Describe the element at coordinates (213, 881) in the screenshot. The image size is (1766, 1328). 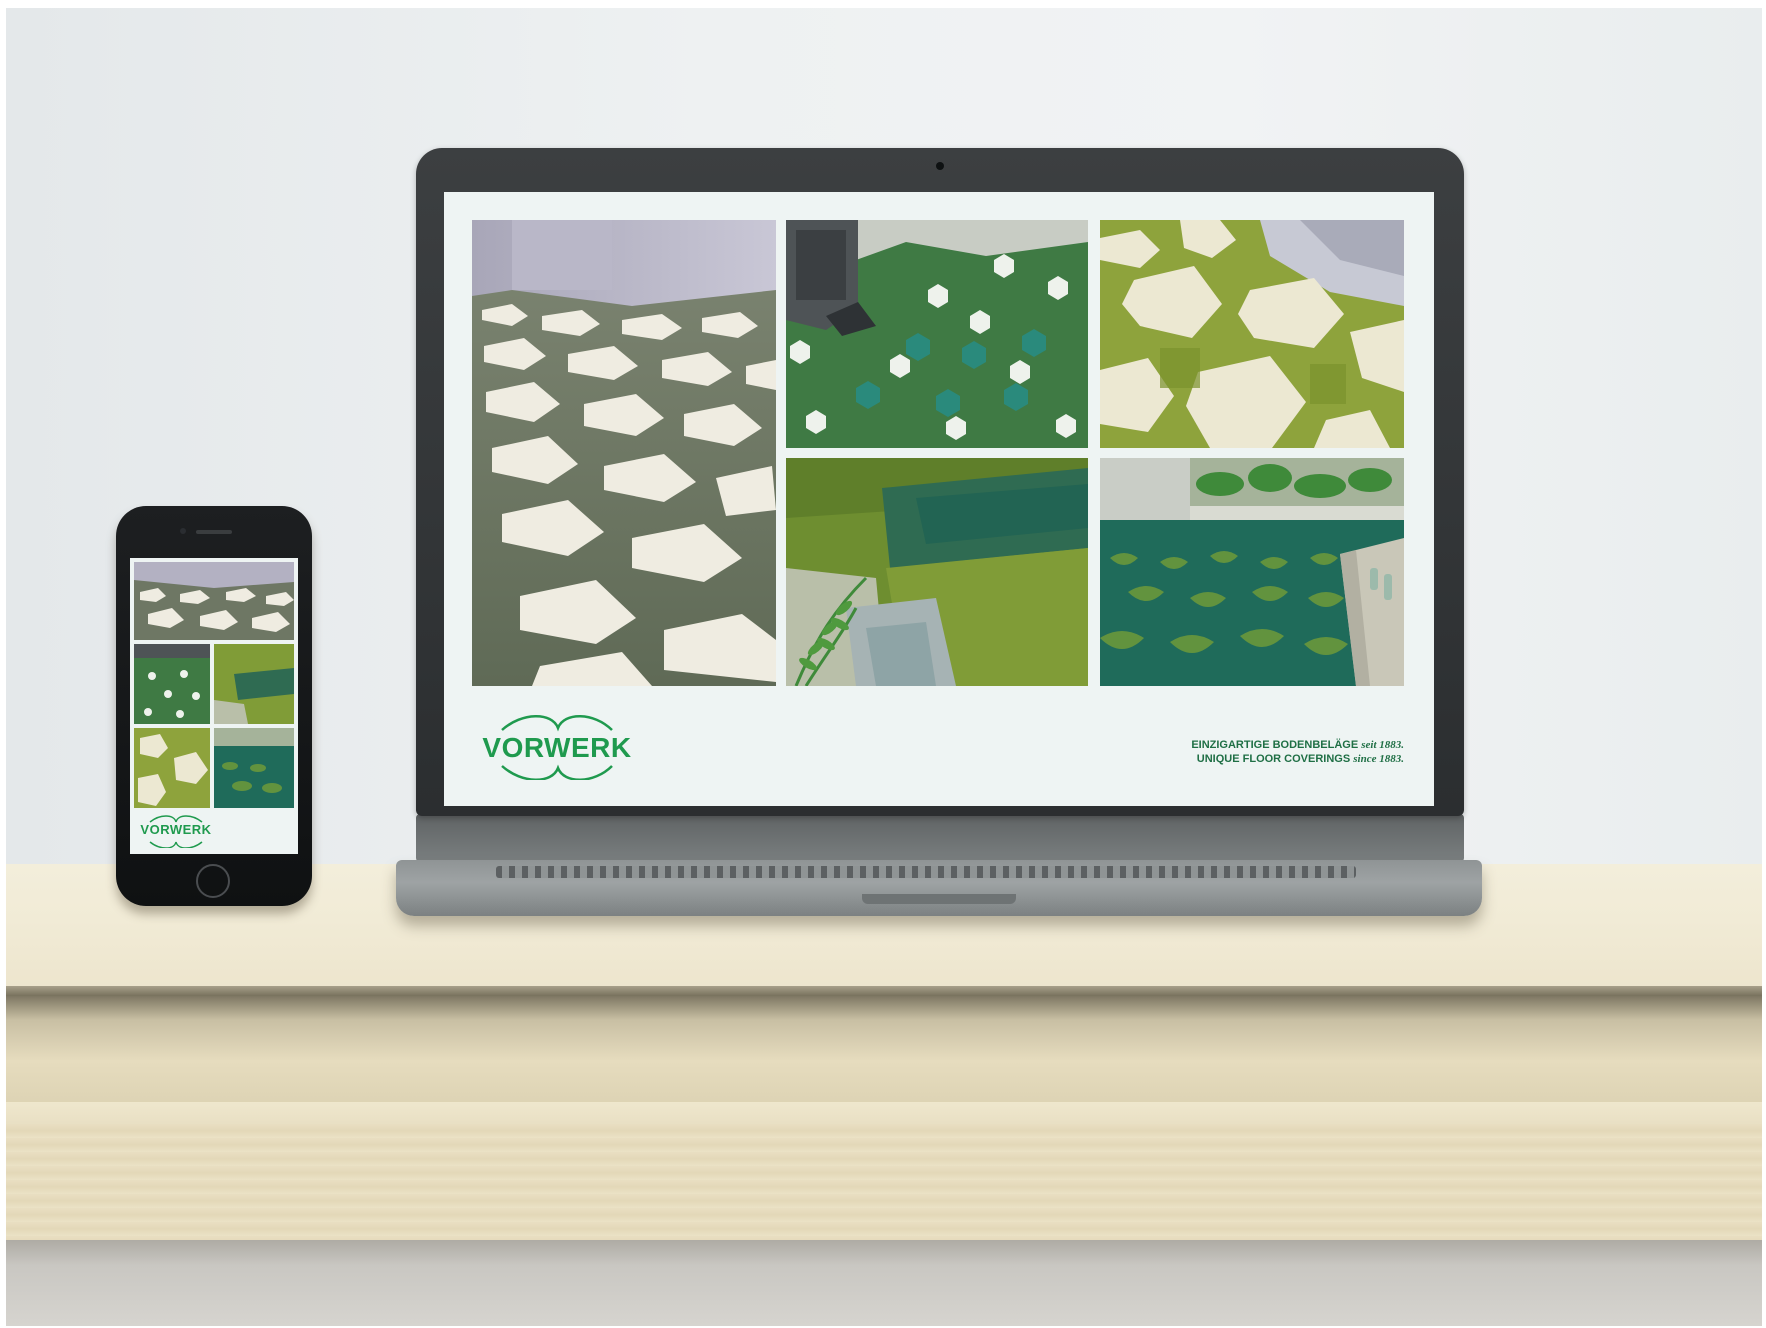
I see `home-button` at that location.